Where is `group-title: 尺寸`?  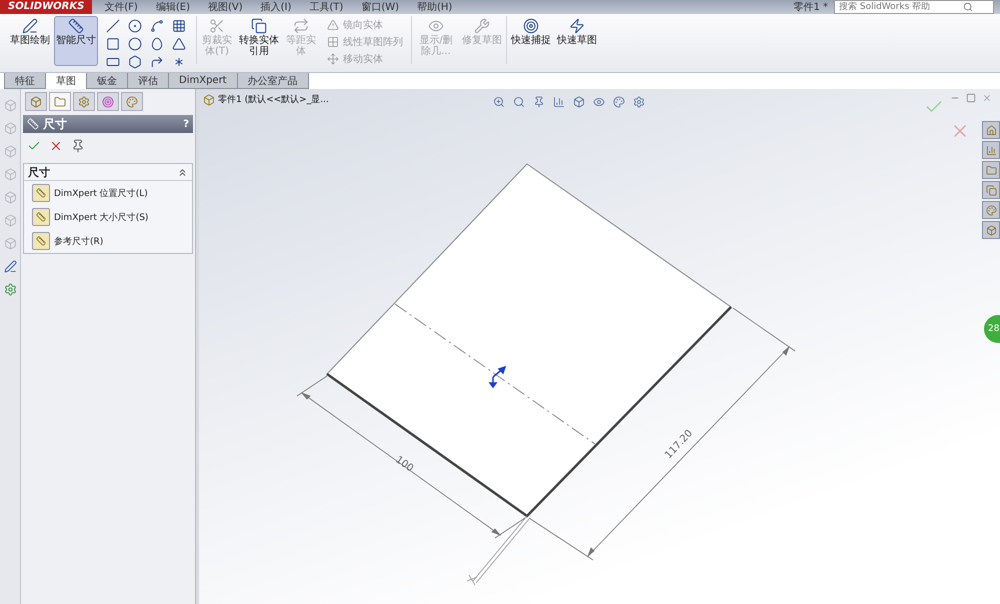 group-title: 尺寸 is located at coordinates (39, 172).